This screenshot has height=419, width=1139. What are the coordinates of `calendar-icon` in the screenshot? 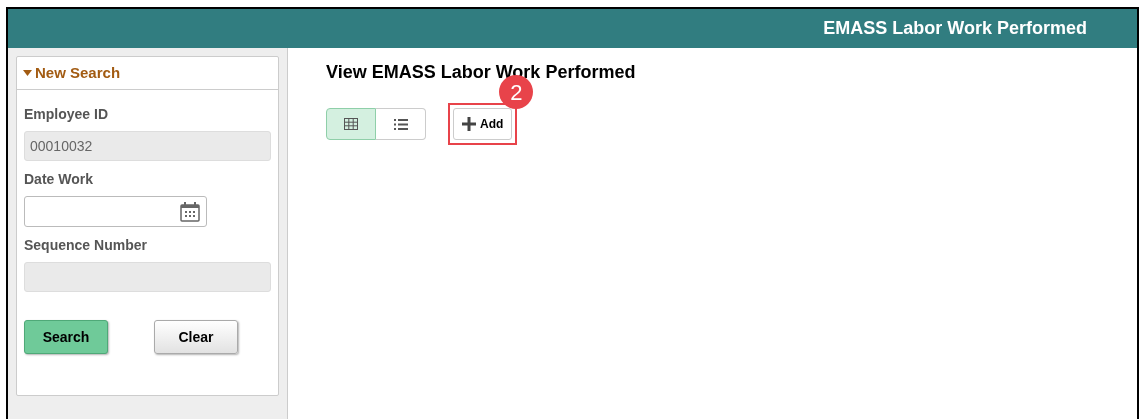 It's located at (190, 211).